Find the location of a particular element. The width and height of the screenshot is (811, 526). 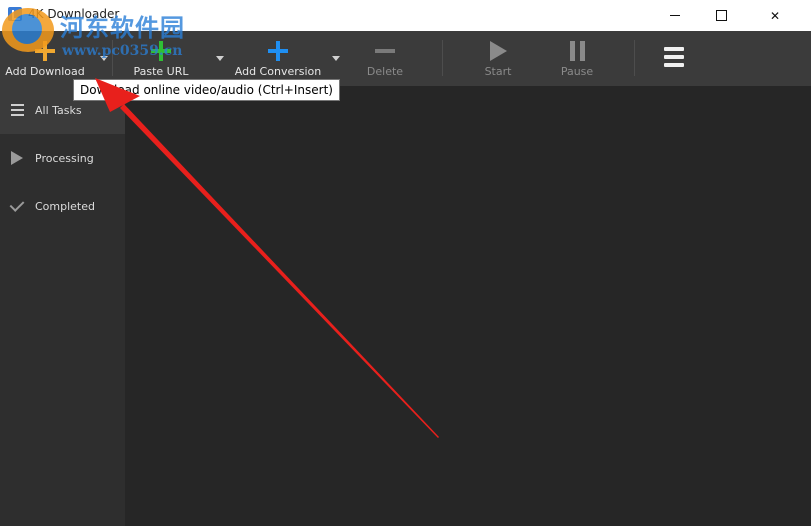

sidebar-item-completed: Completed is located at coordinates (62, 206).